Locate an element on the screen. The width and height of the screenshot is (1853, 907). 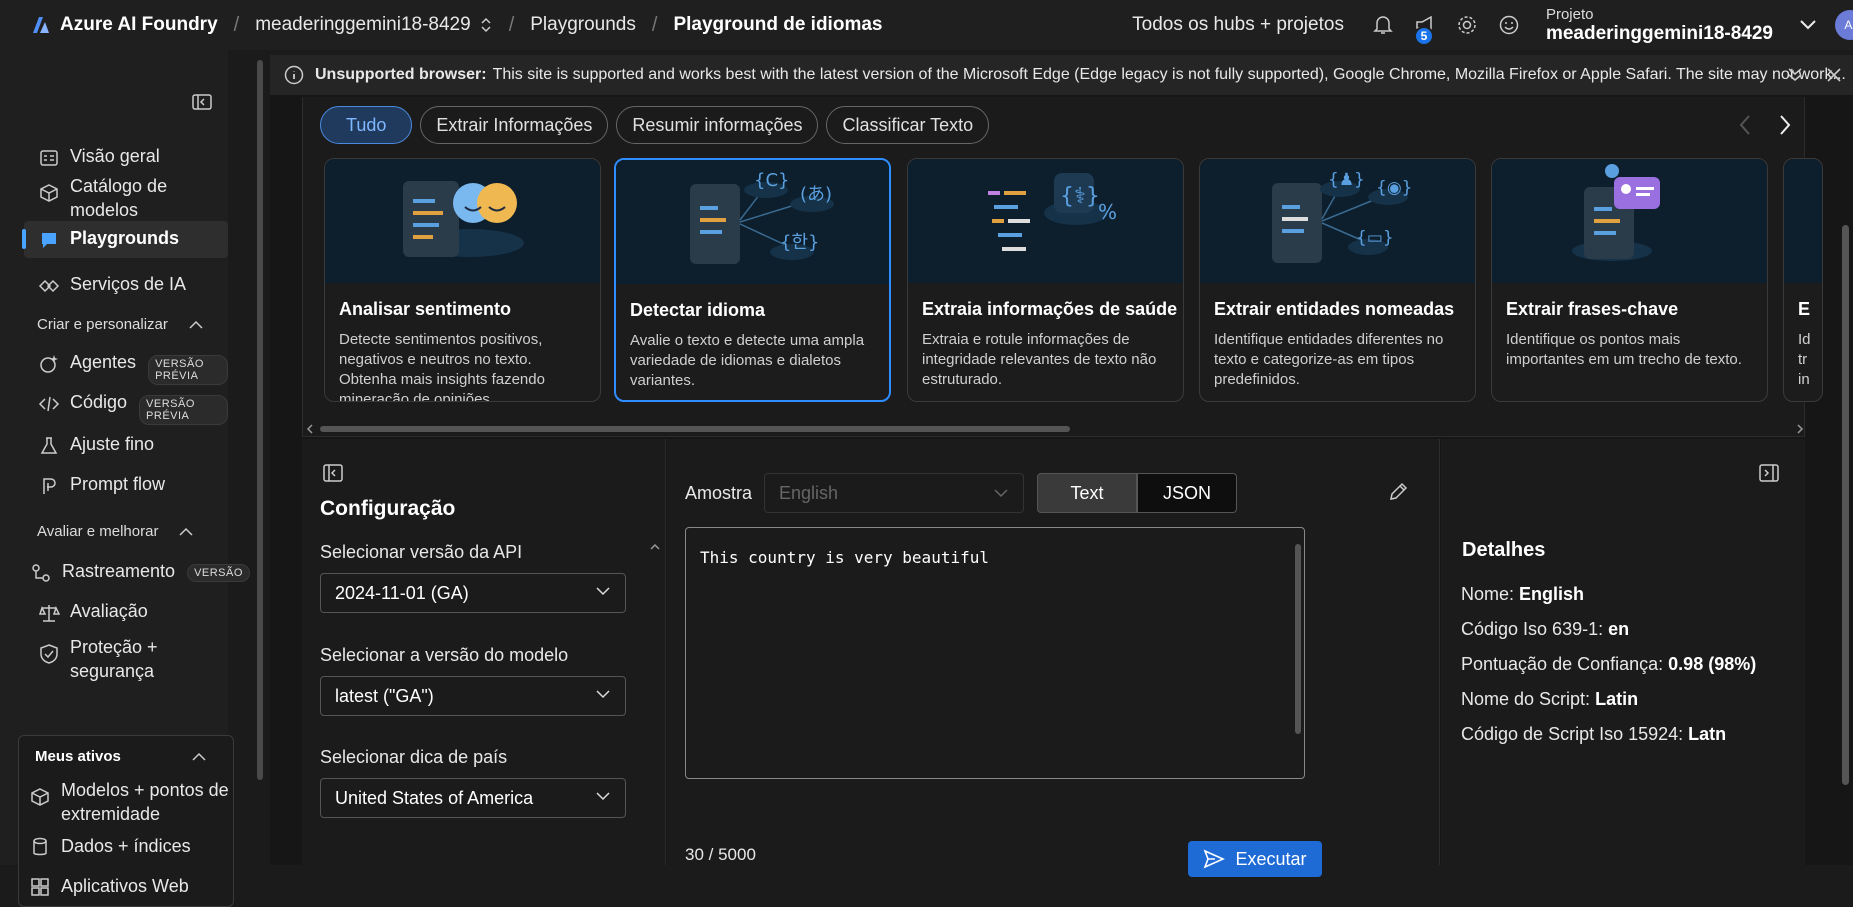
section-eval-header: Avaliar e melhorar is located at coordinates (115, 531).